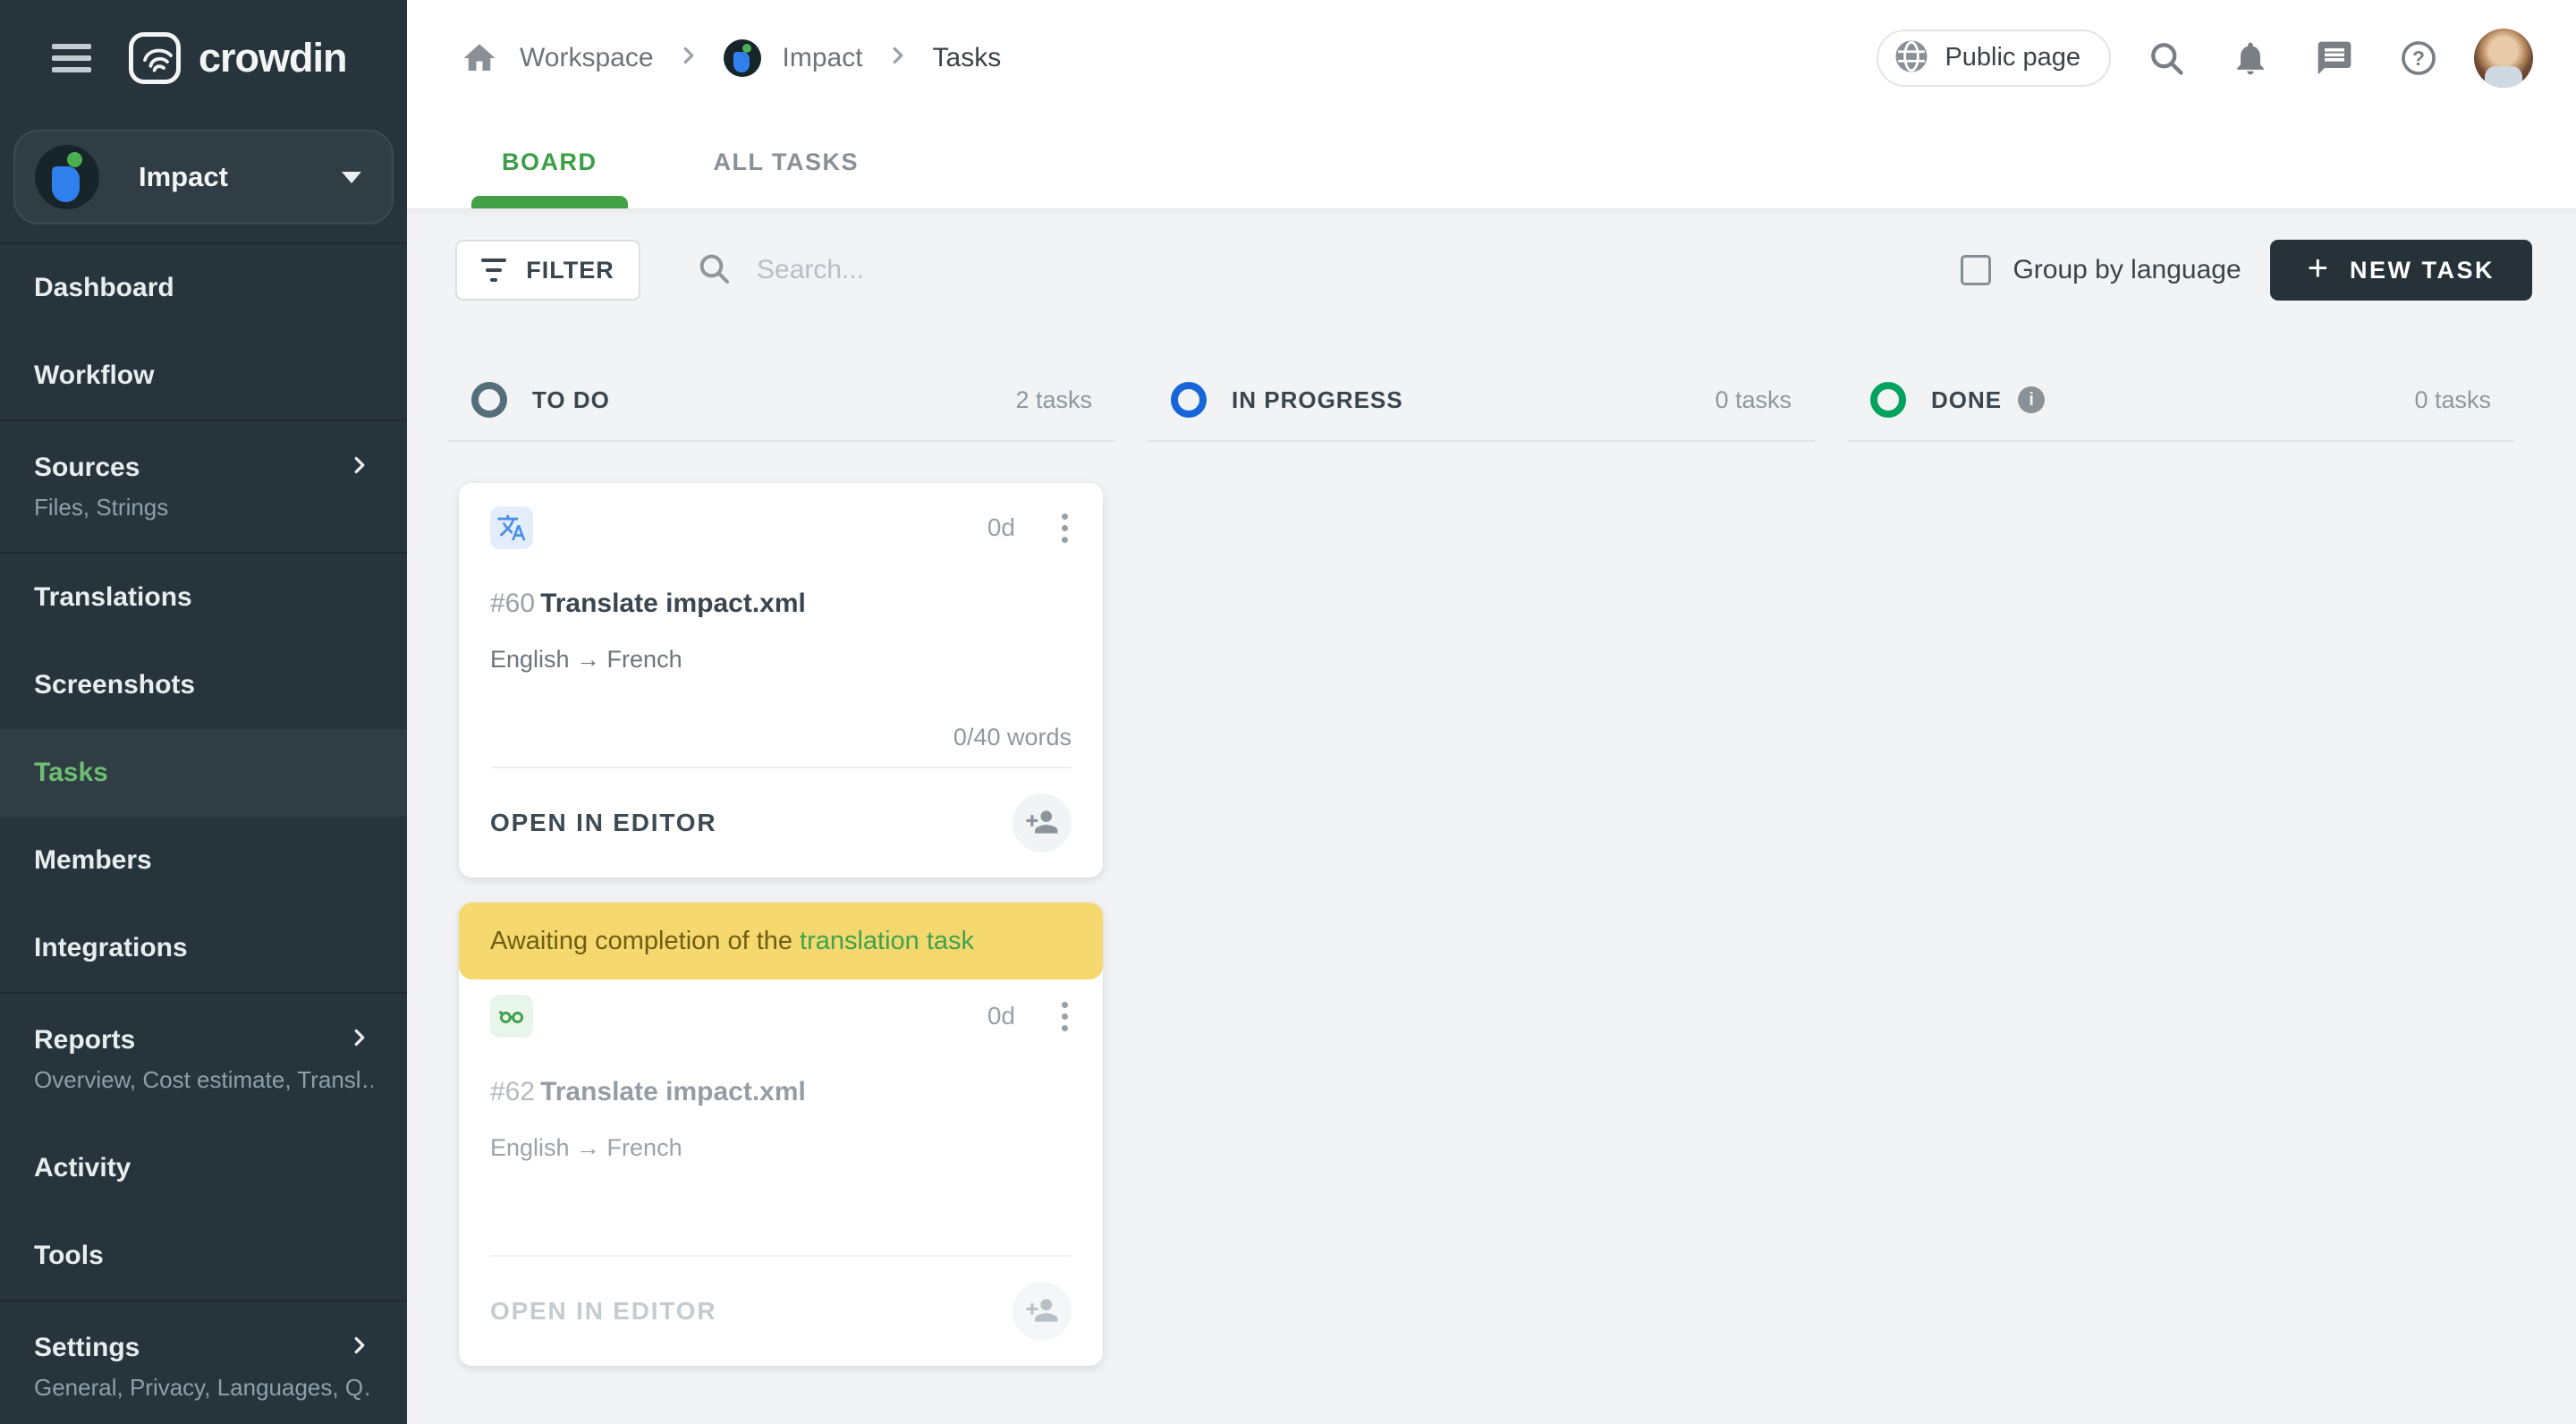  I want to click on sidebar-header: crowdin, so click(203, 57).